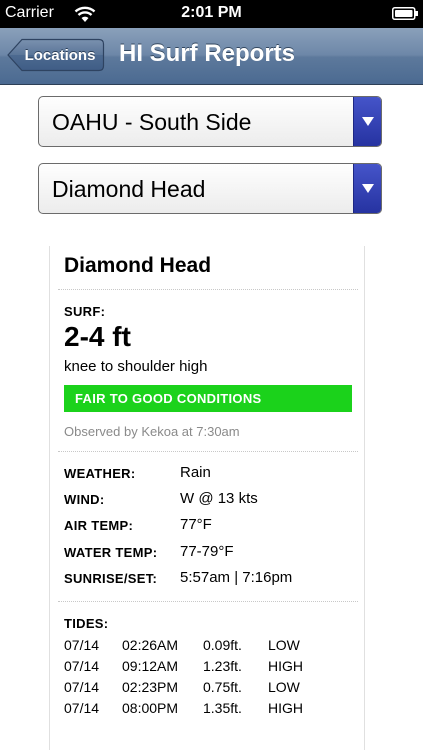 The width and height of the screenshot is (423, 750). Describe the element at coordinates (85, 311) in the screenshot. I see `surf-label: SURF:` at that location.